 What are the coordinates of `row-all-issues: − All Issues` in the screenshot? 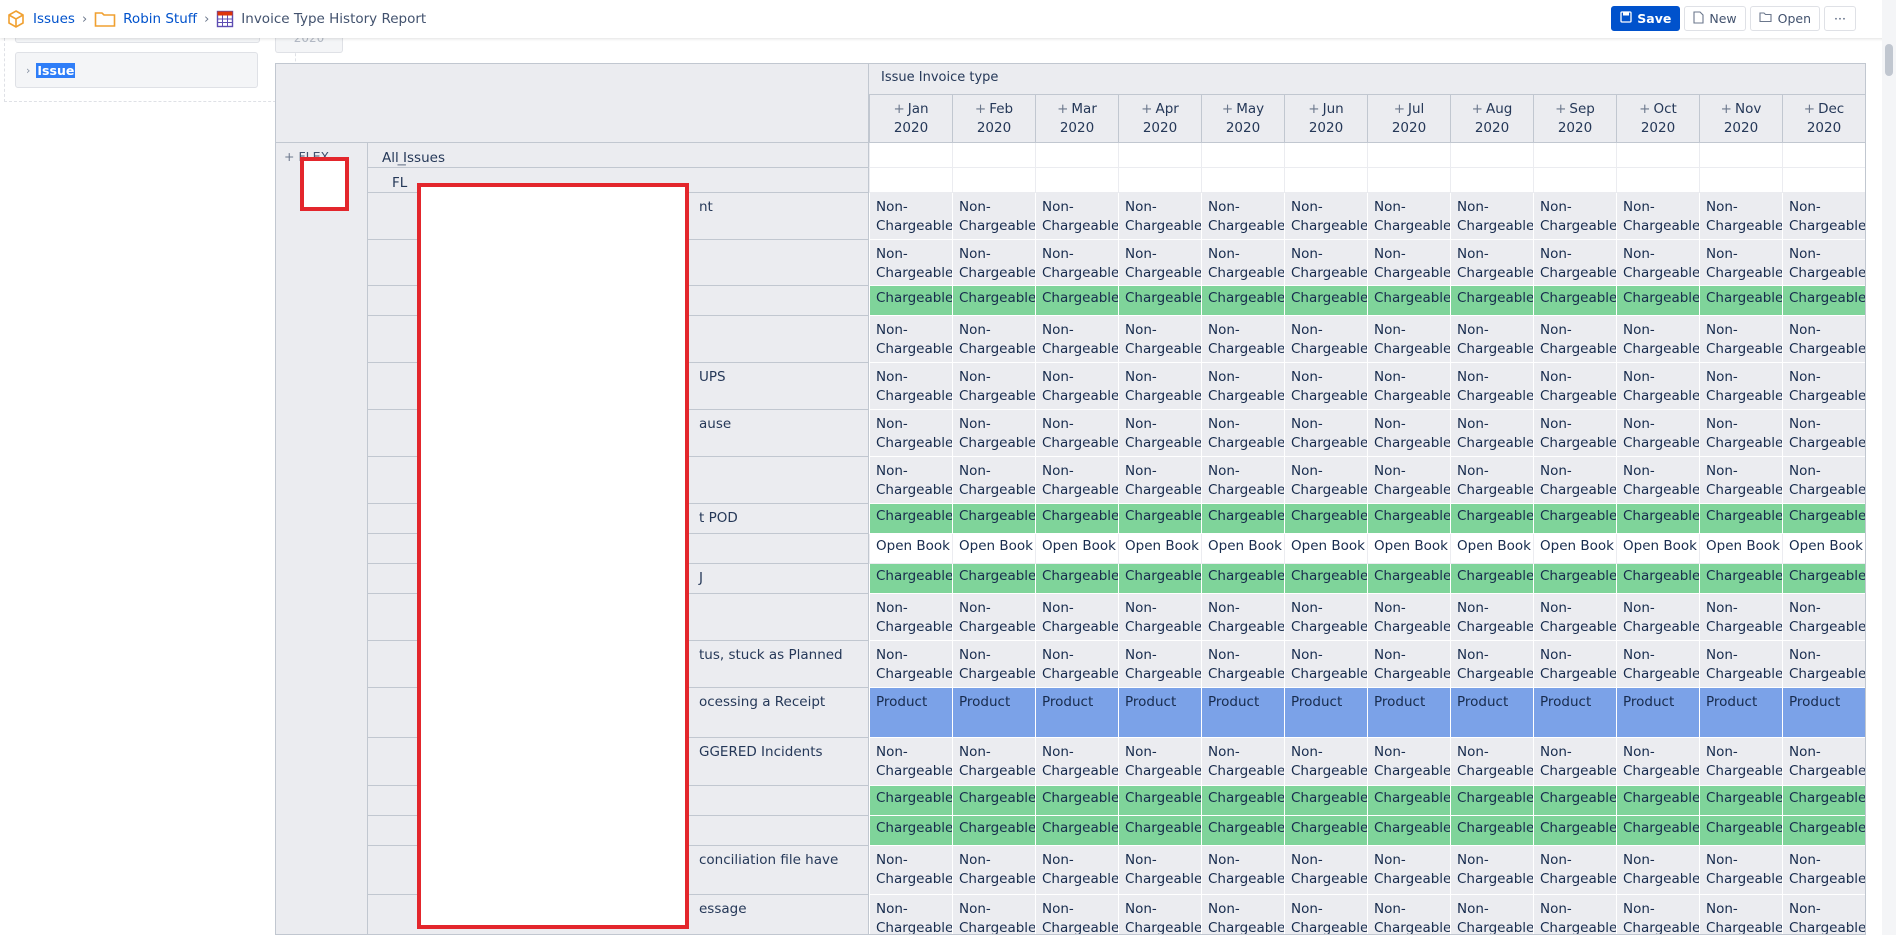 It's located at (618, 158).